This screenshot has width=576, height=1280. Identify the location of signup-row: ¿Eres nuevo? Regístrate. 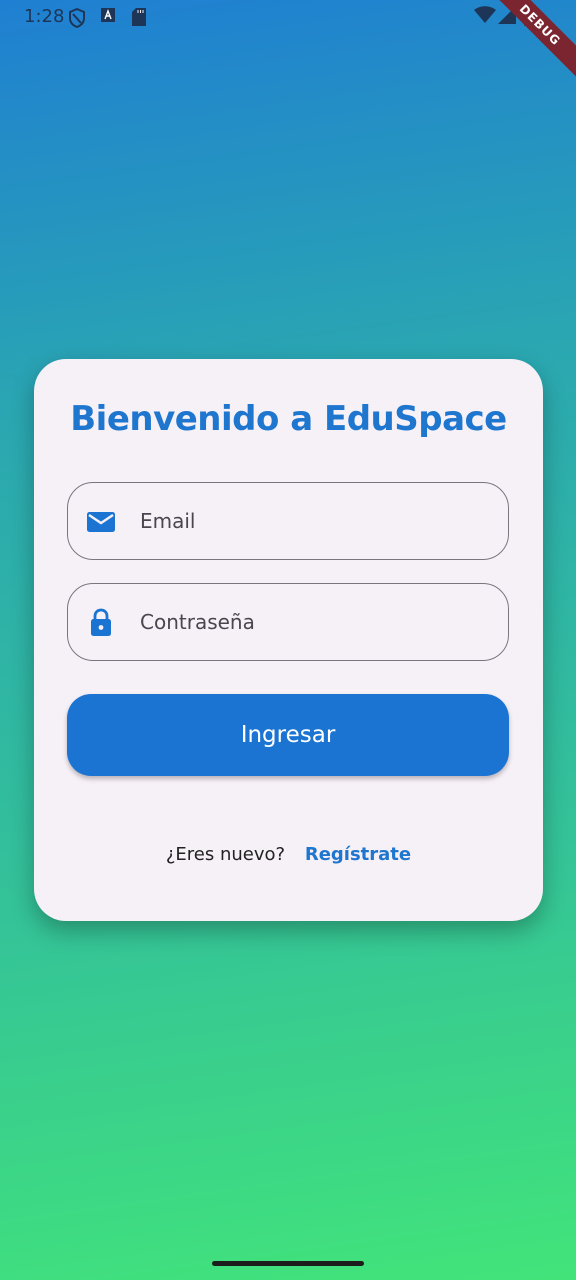
(288, 854).